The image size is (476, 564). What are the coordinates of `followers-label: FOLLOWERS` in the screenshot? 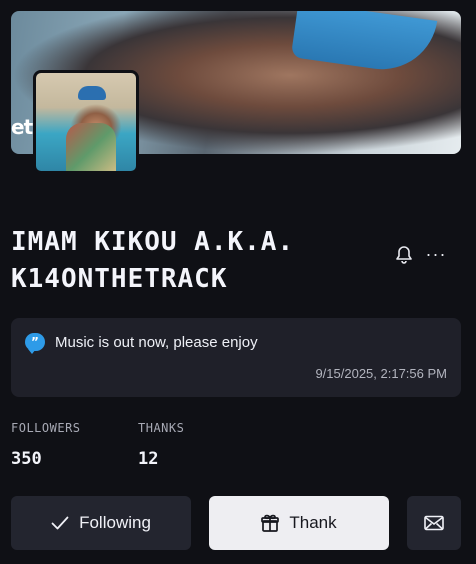 It's located at (46, 428).